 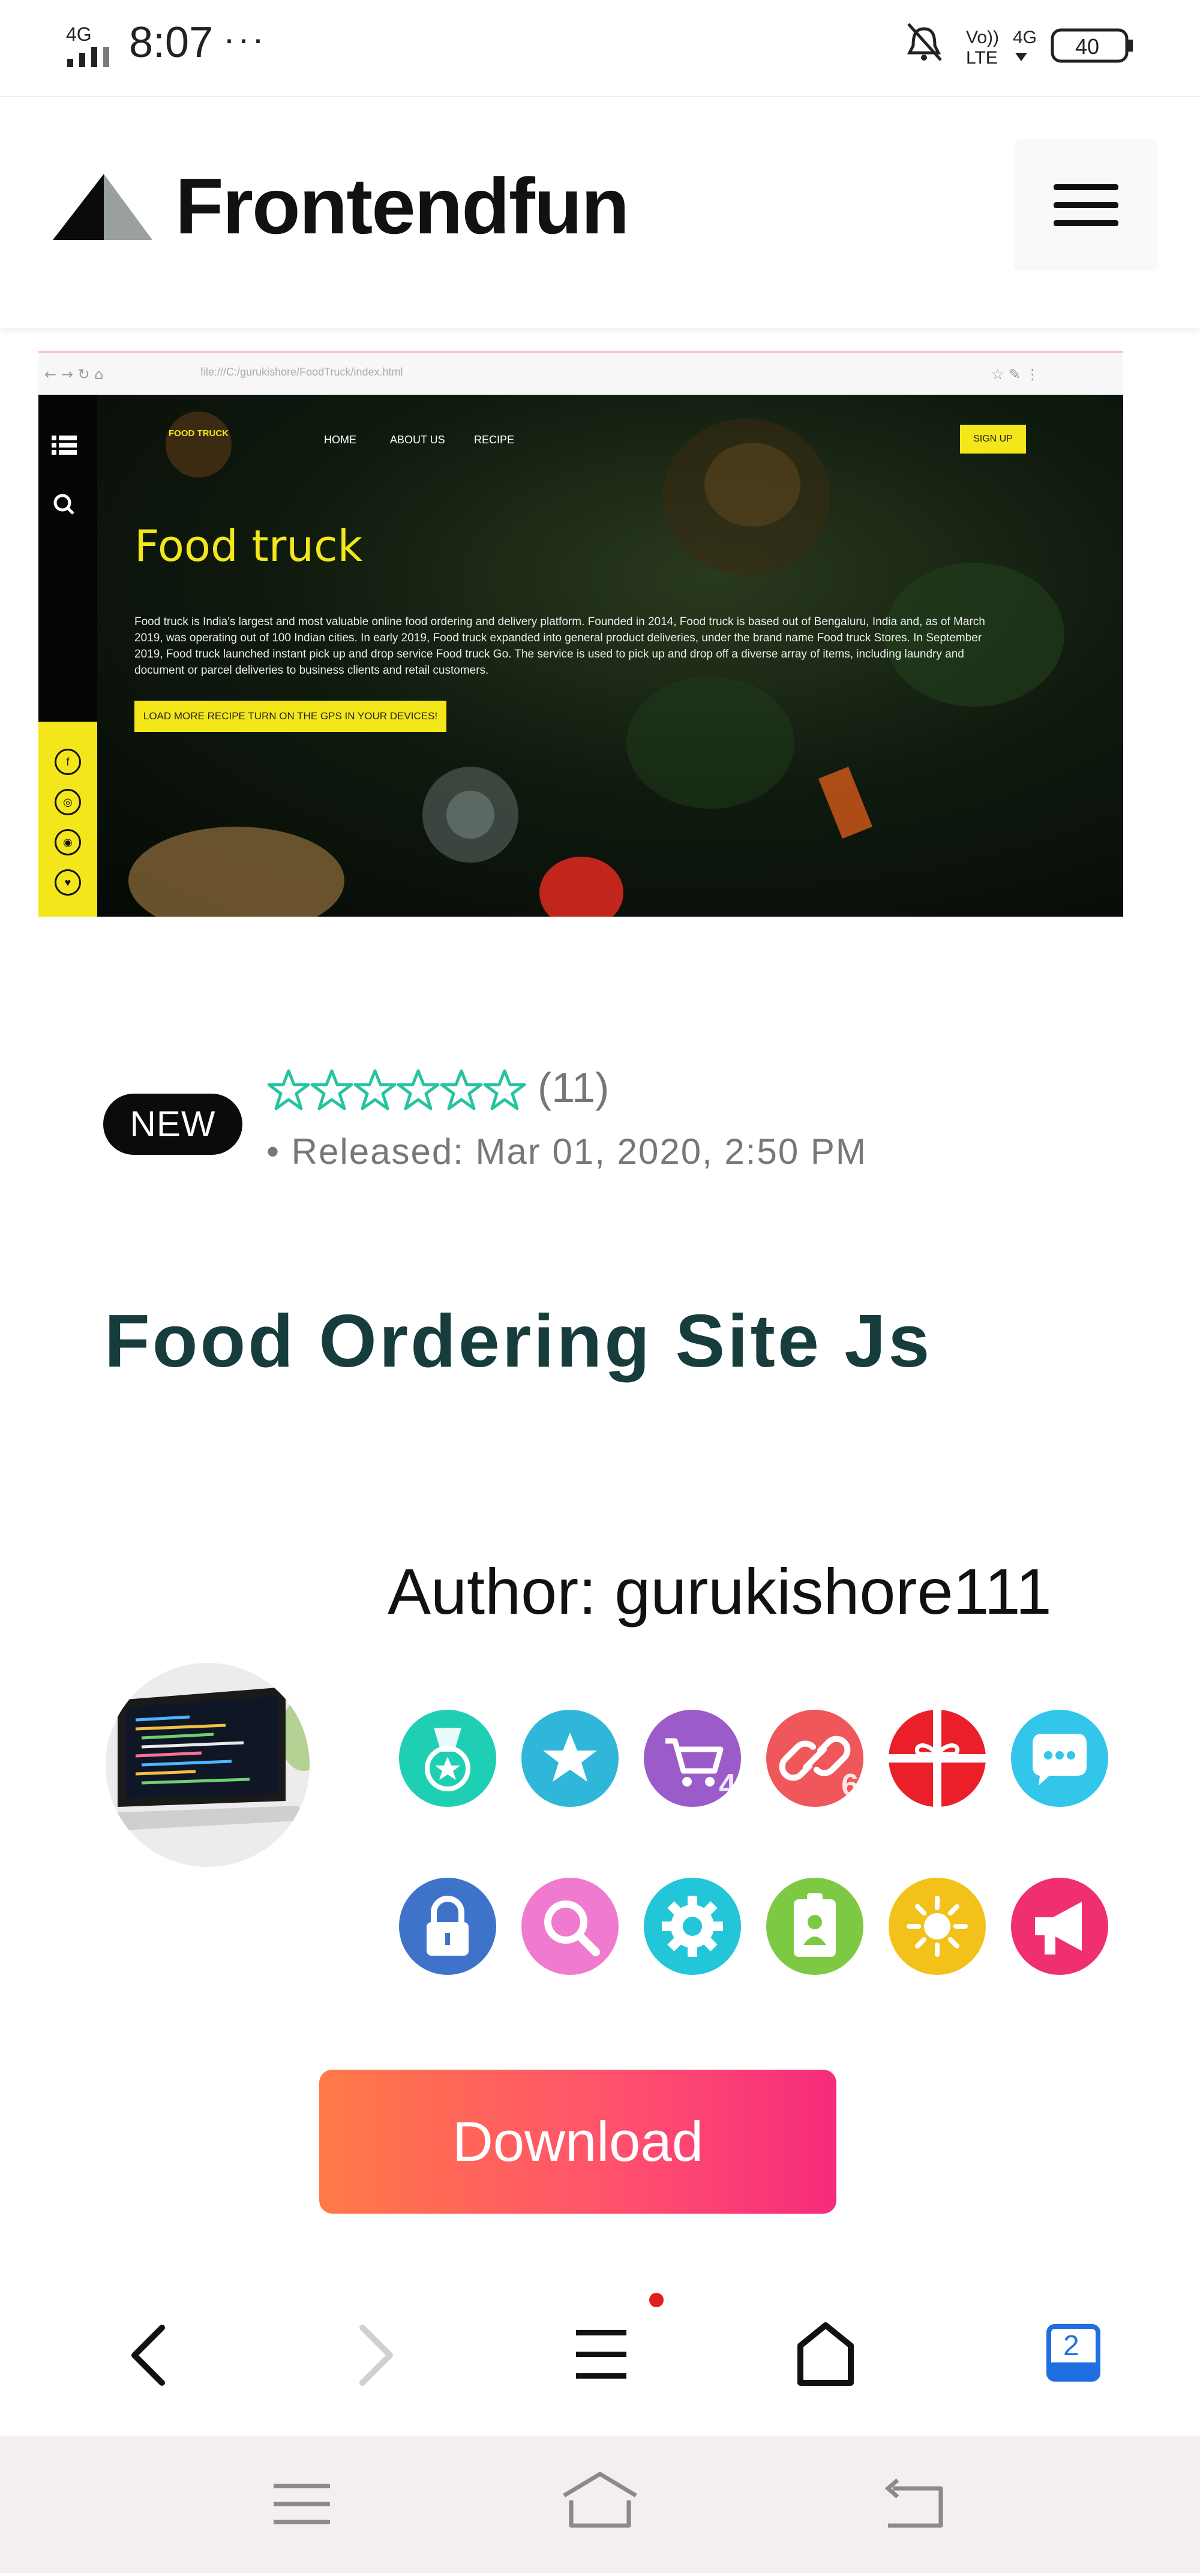 What do you see at coordinates (104, 208) in the screenshot?
I see `logo-icon` at bounding box center [104, 208].